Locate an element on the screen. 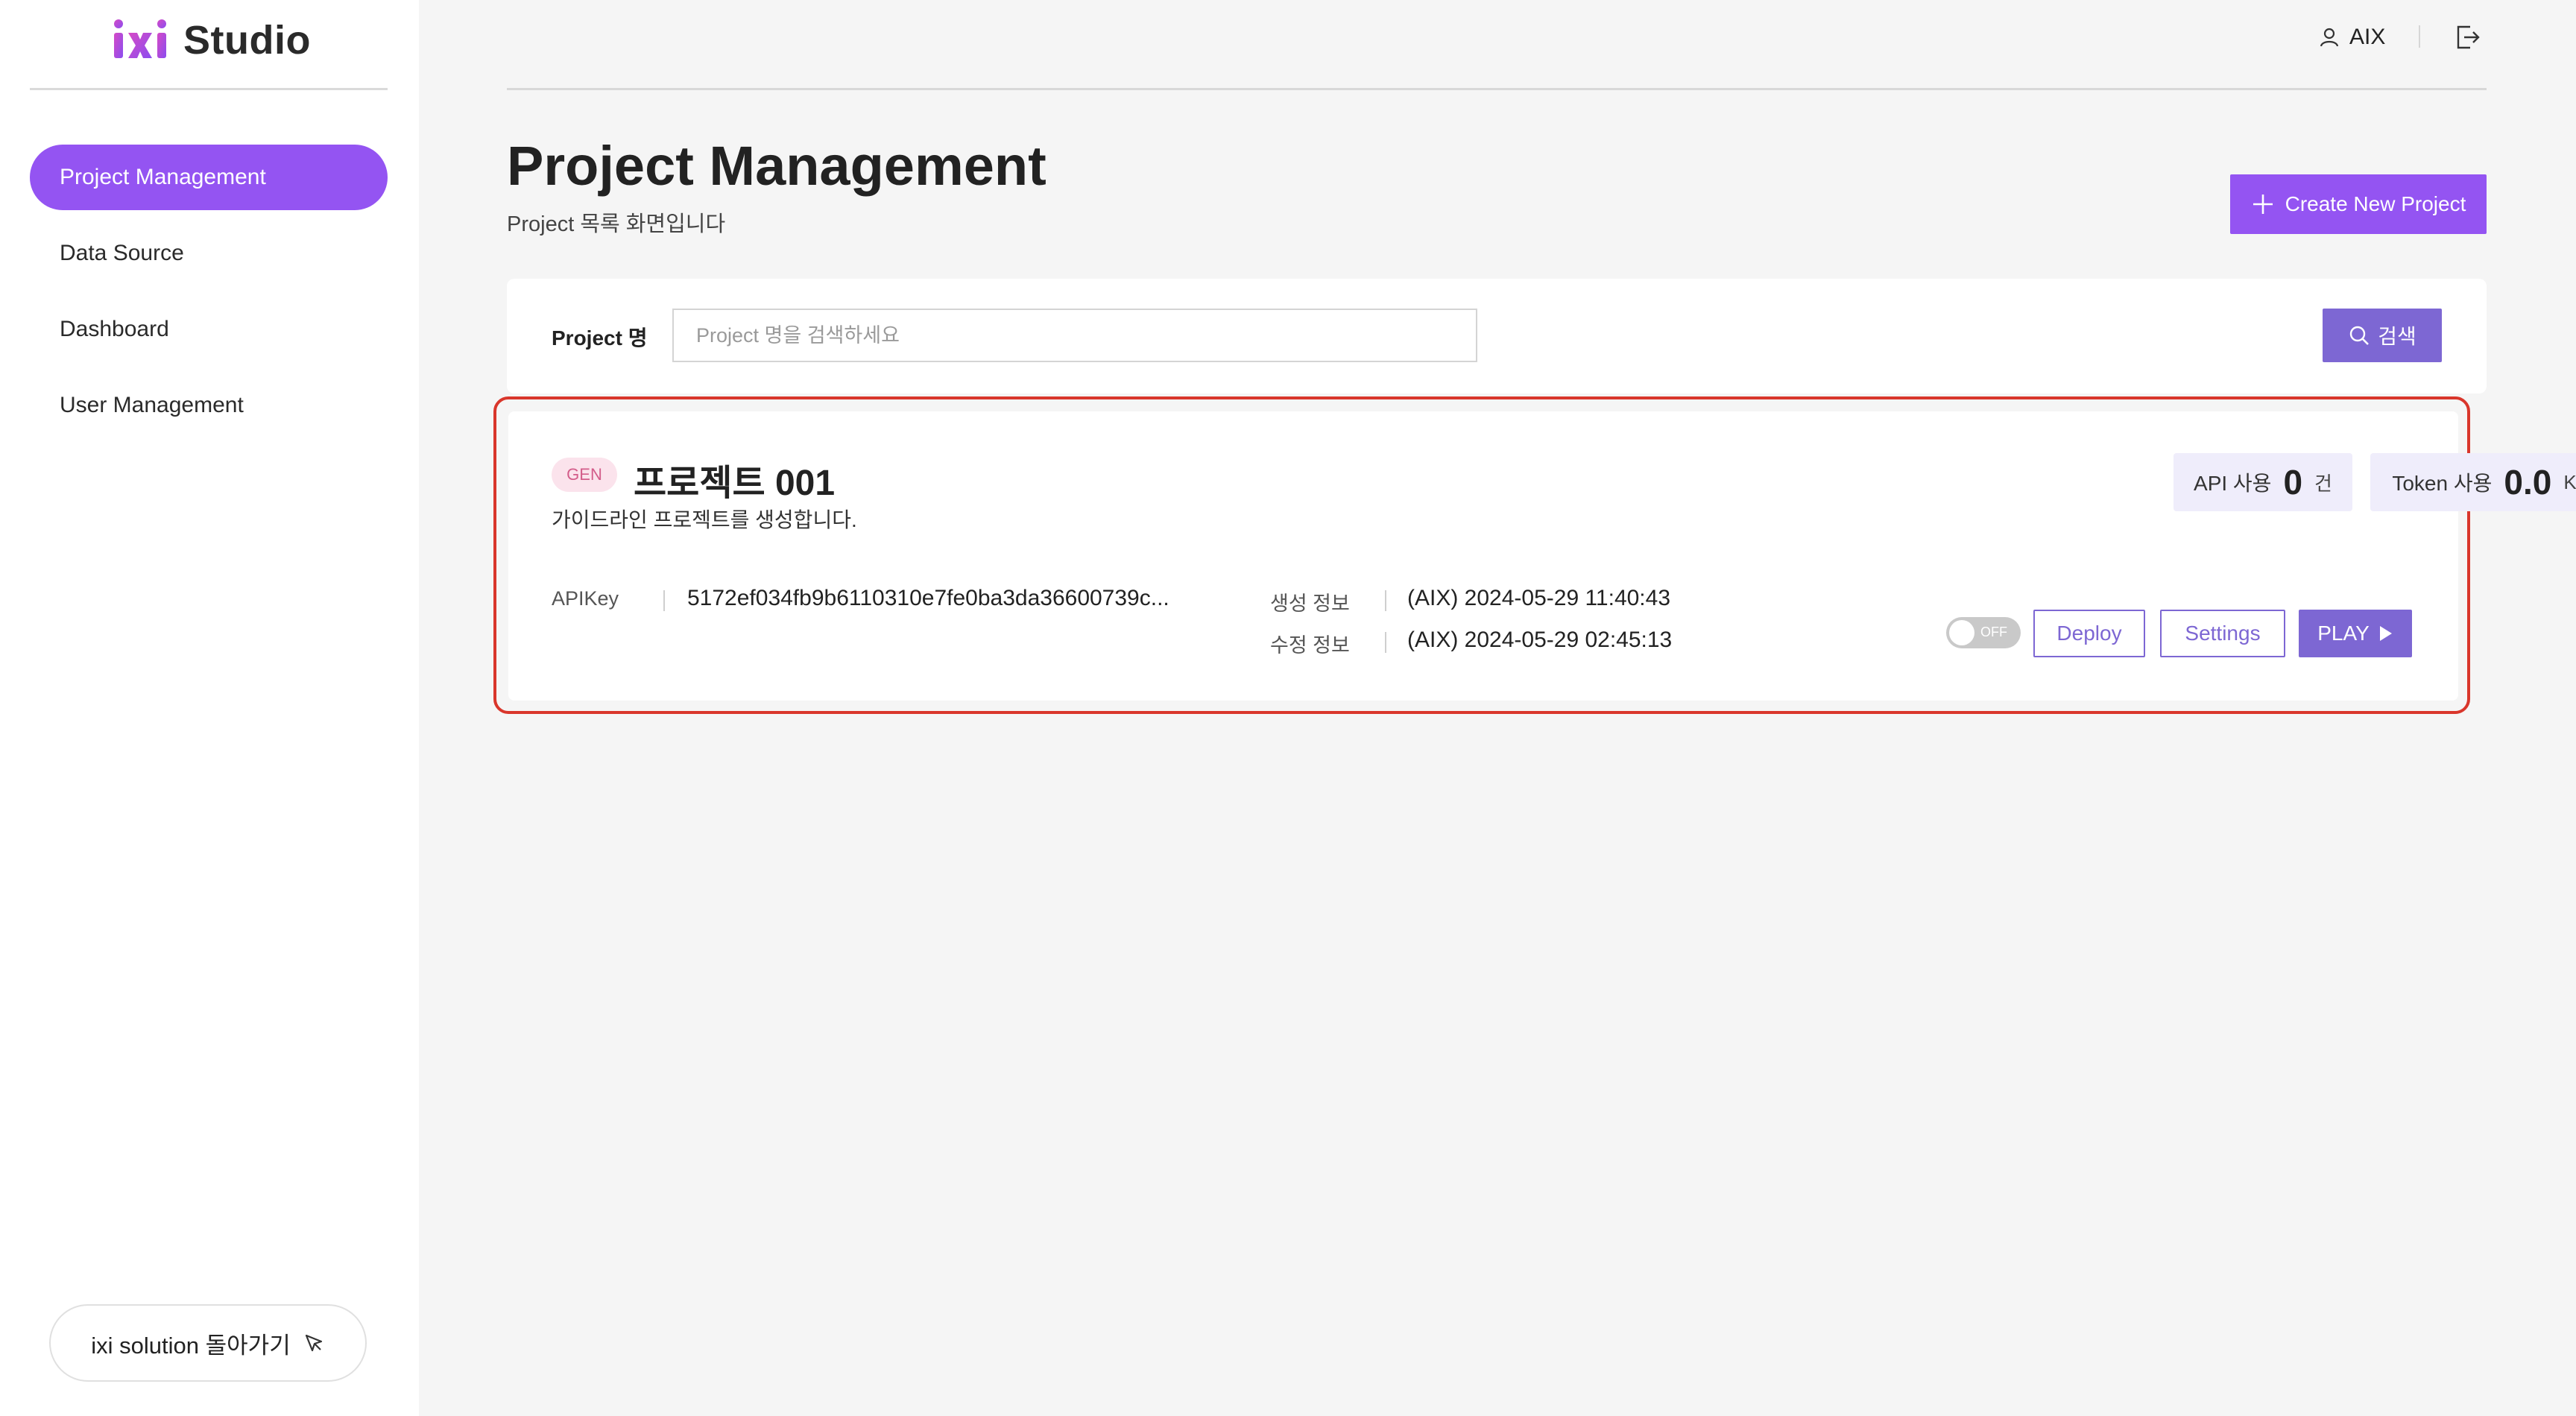 The image size is (2576, 1416). token-usage-unit: K is located at coordinates (2569, 481).